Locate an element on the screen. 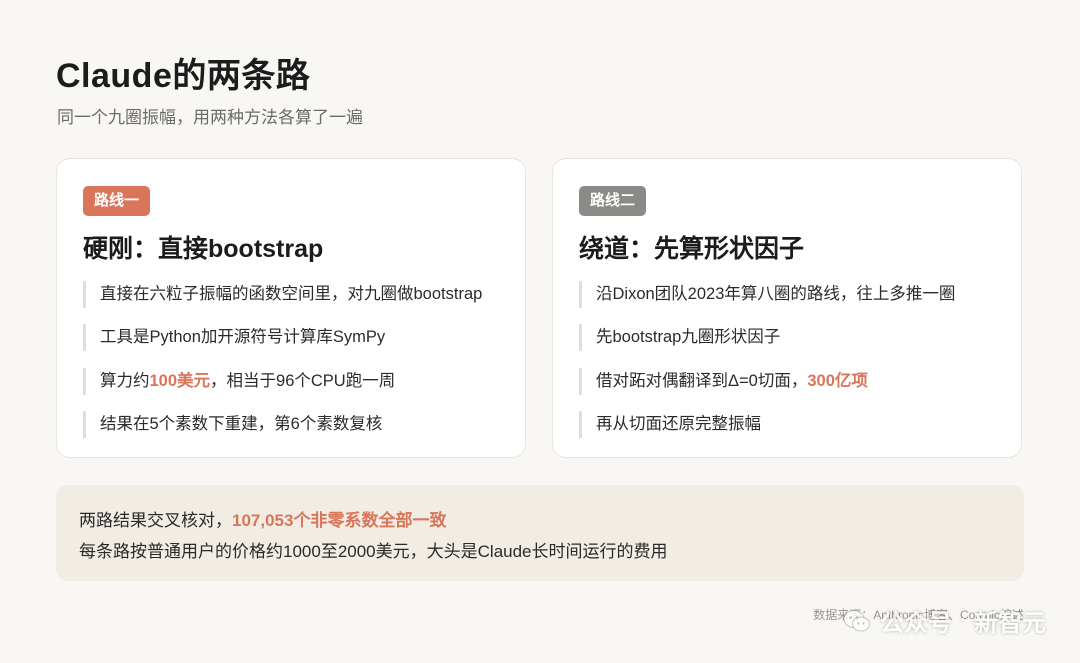 The image size is (1080, 663). watermark-brand: 新智元 is located at coordinates (1010, 623).